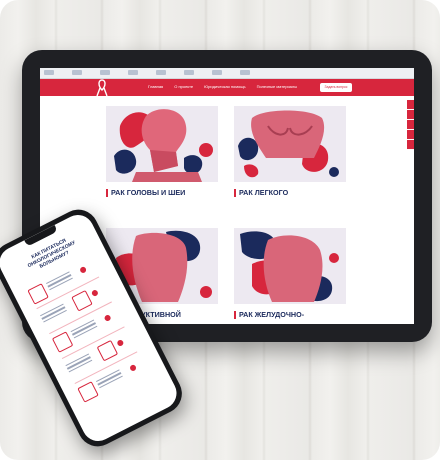  What do you see at coordinates (290, 193) in the screenshot?
I see `card-title: РАК ЛЕГКОГО` at bounding box center [290, 193].